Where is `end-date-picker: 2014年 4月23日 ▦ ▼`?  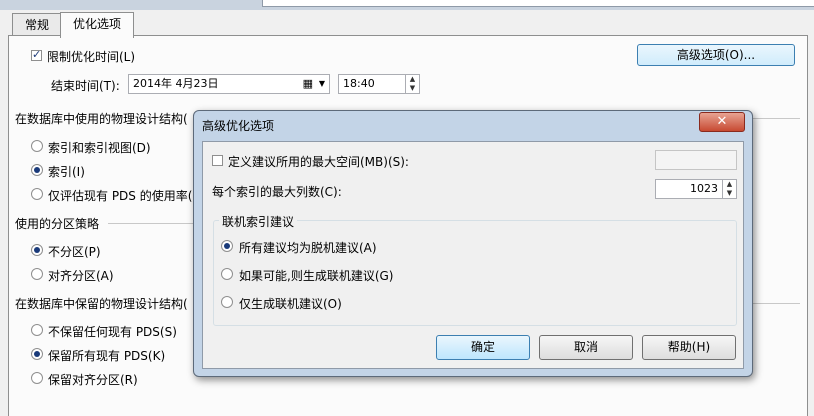
end-date-picker: 2014年 4月23日 ▦ ▼ is located at coordinates (229, 84).